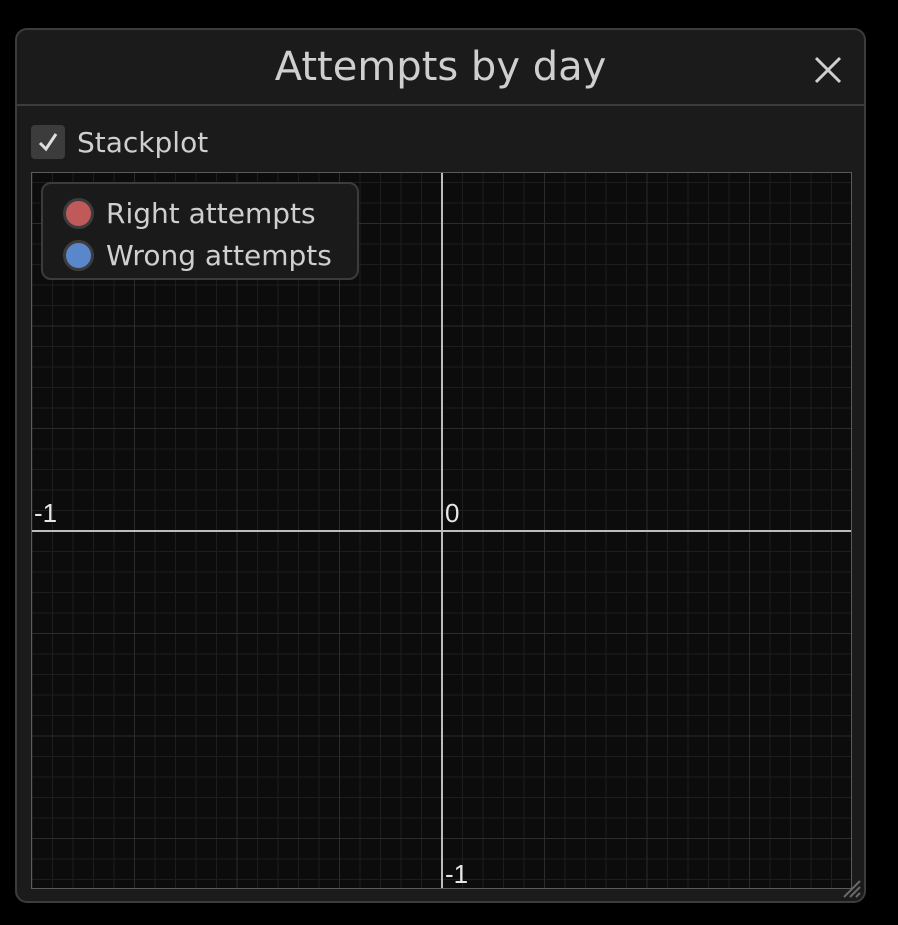 The width and height of the screenshot is (898, 925). I want to click on x-tick-left: -1, so click(46, 513).